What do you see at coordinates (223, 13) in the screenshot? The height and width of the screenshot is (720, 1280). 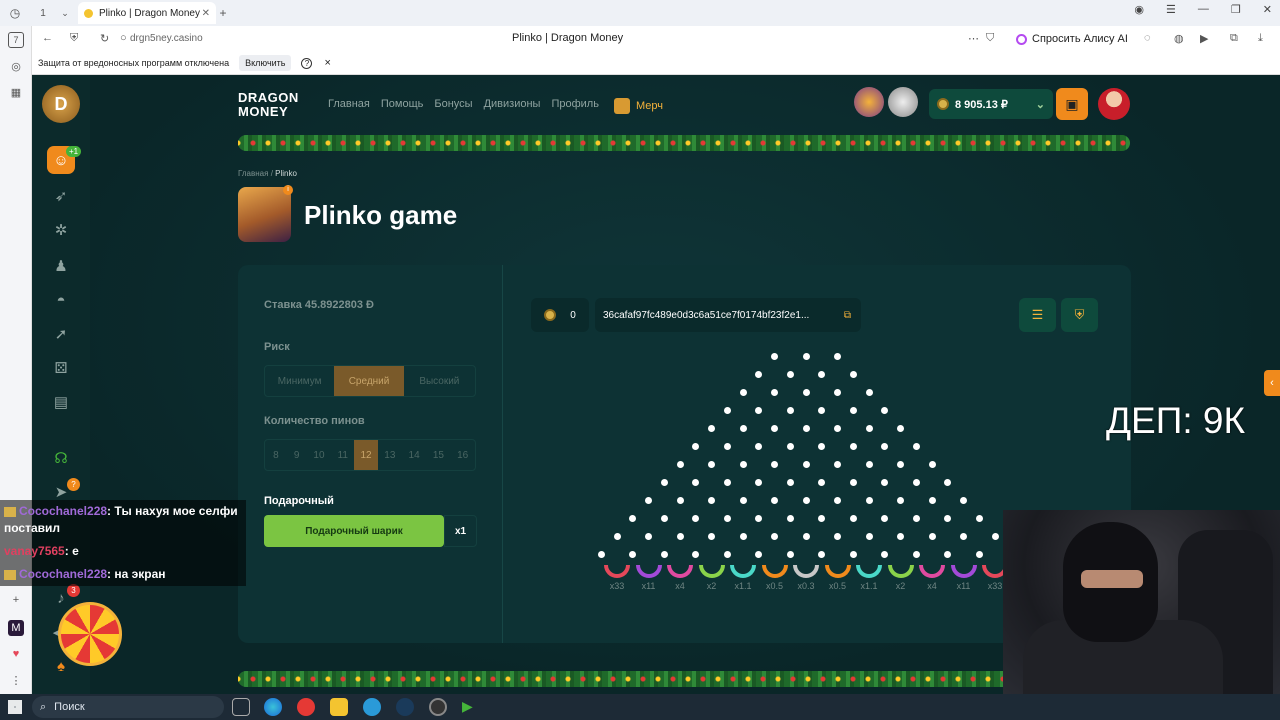 I see `new-tab-icon: +` at bounding box center [223, 13].